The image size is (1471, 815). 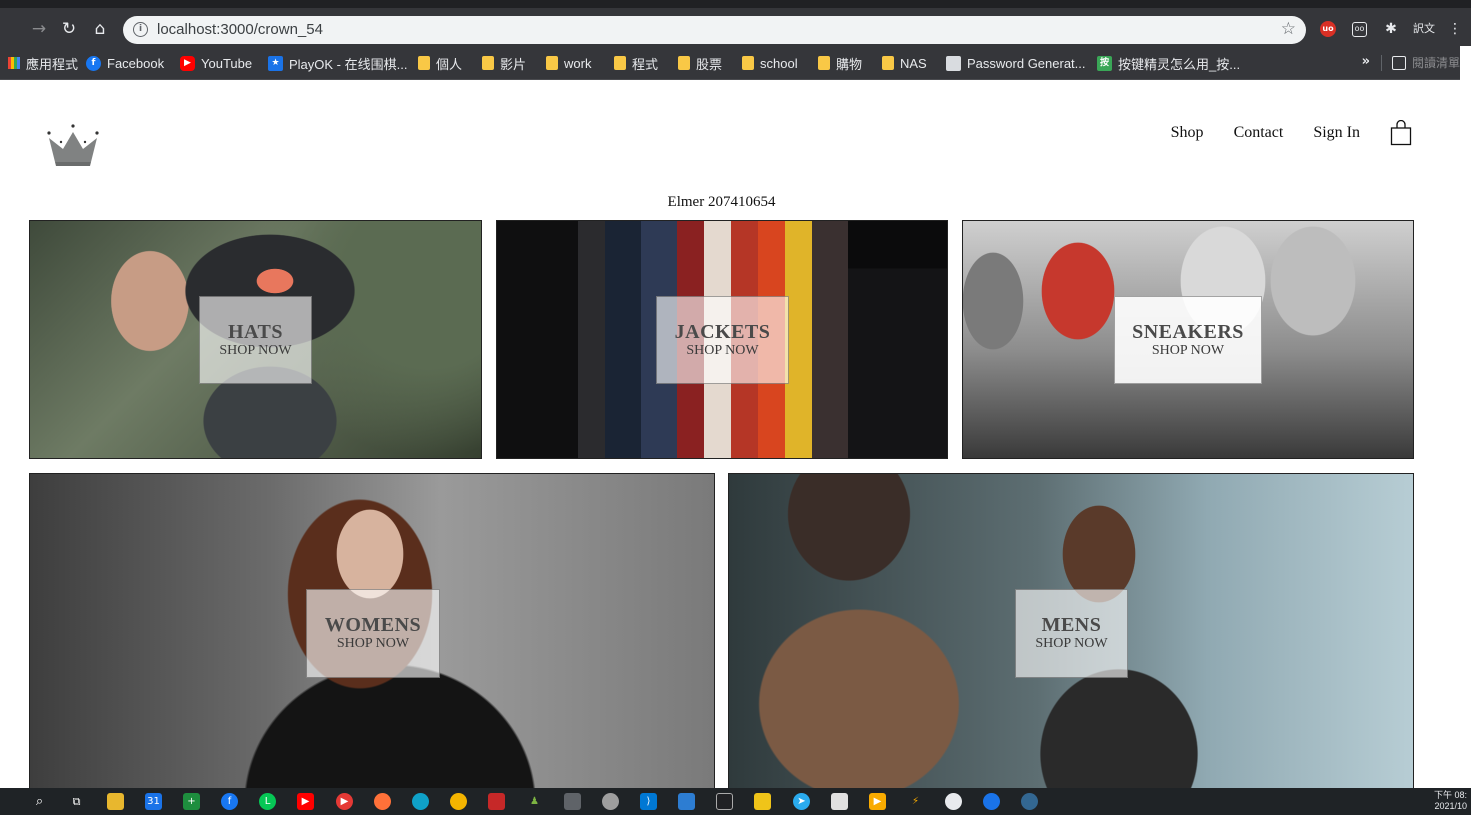 I want to click on menu-item-content: WOMENS SHOP NOW, so click(x=373, y=633).